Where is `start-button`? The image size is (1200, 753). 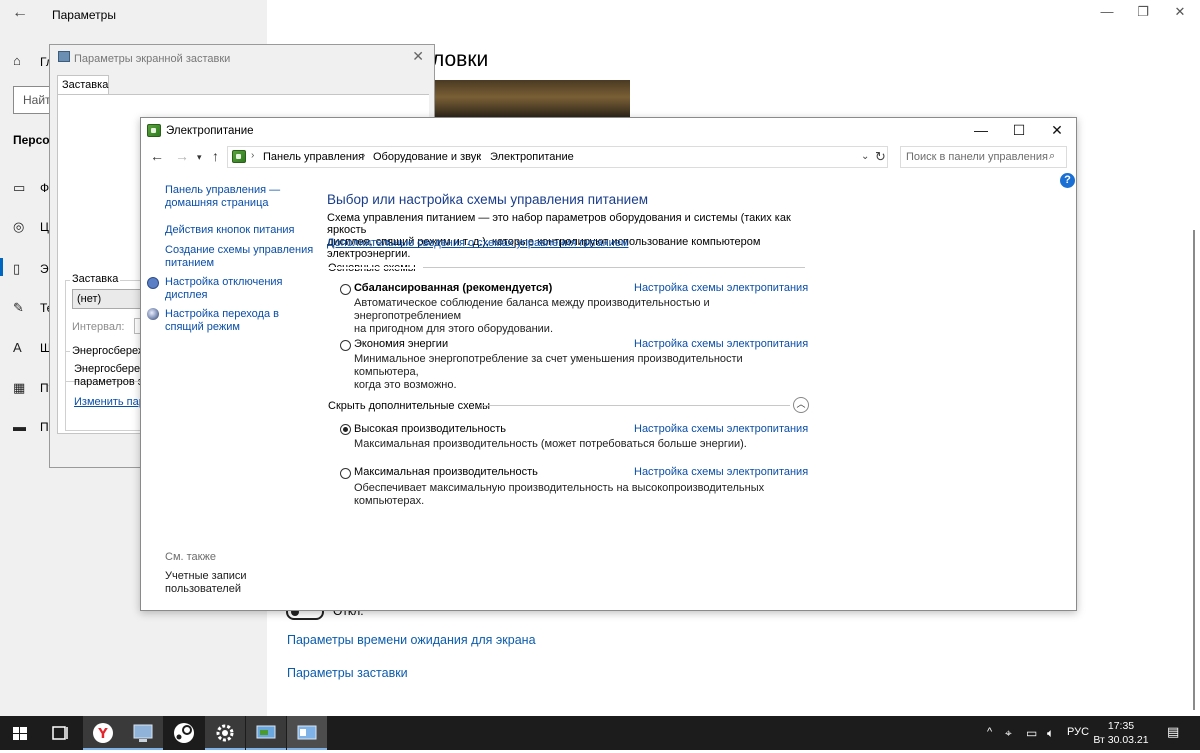 start-button is located at coordinates (20, 733).